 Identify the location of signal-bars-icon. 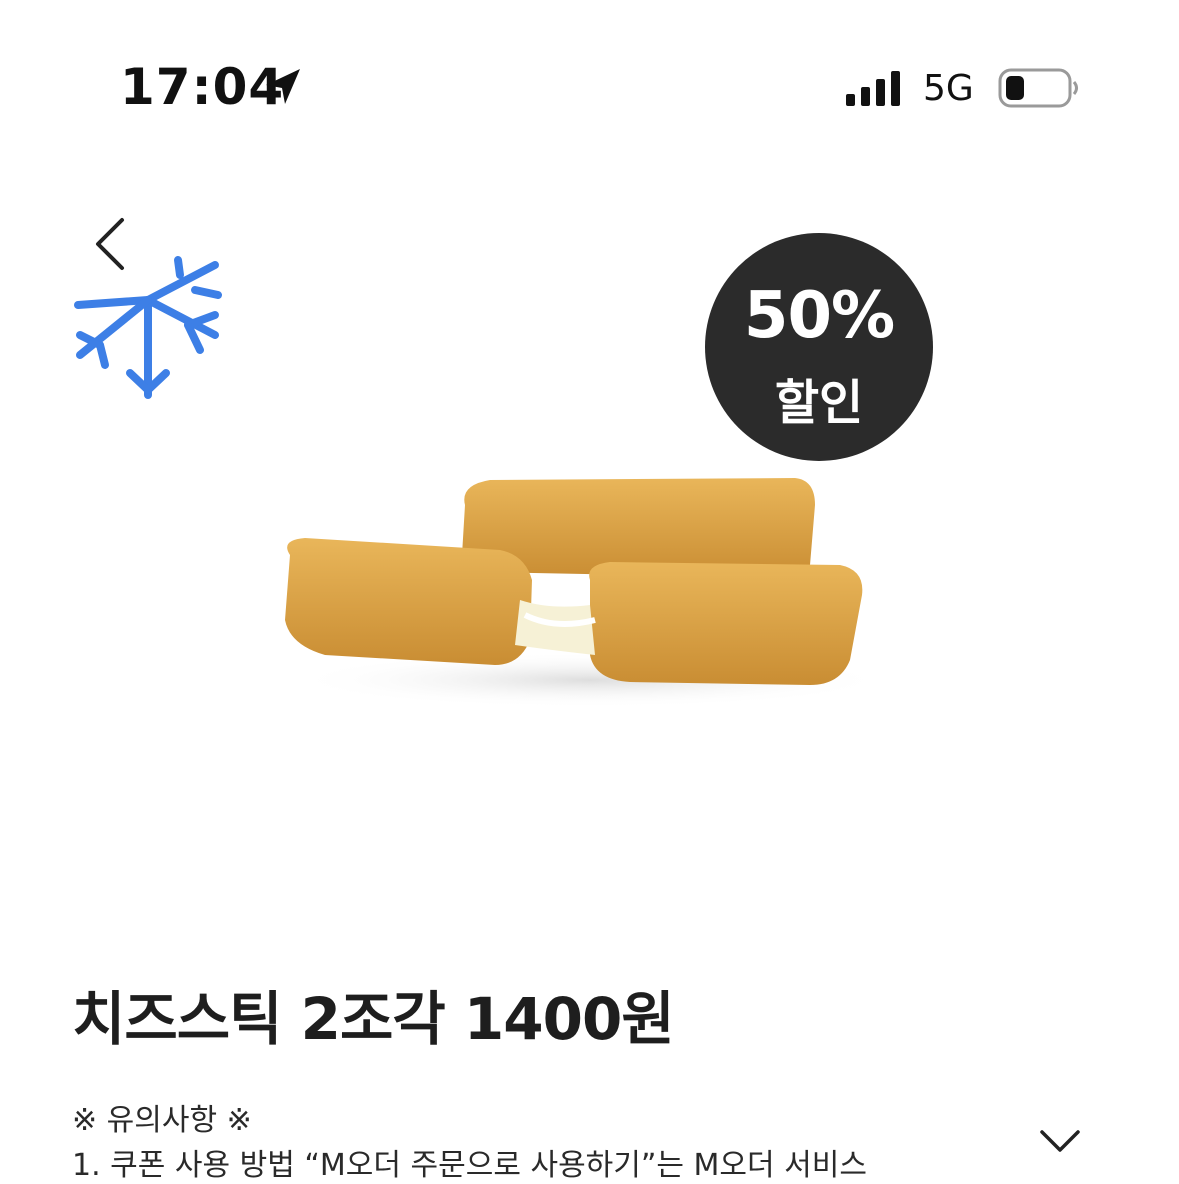
(873, 88).